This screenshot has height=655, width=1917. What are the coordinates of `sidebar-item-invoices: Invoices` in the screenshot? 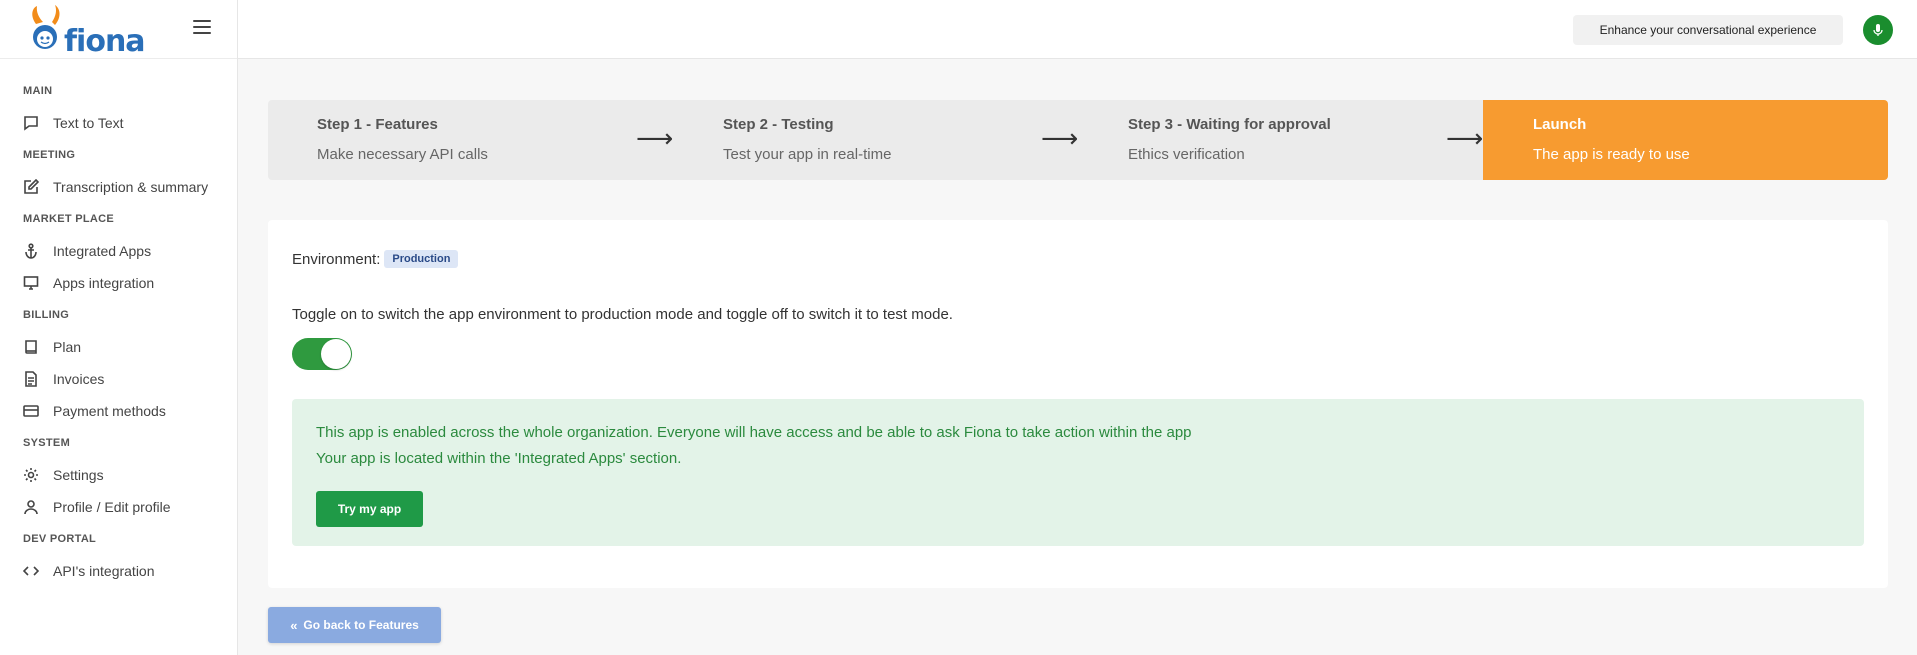 It's located at (118, 379).